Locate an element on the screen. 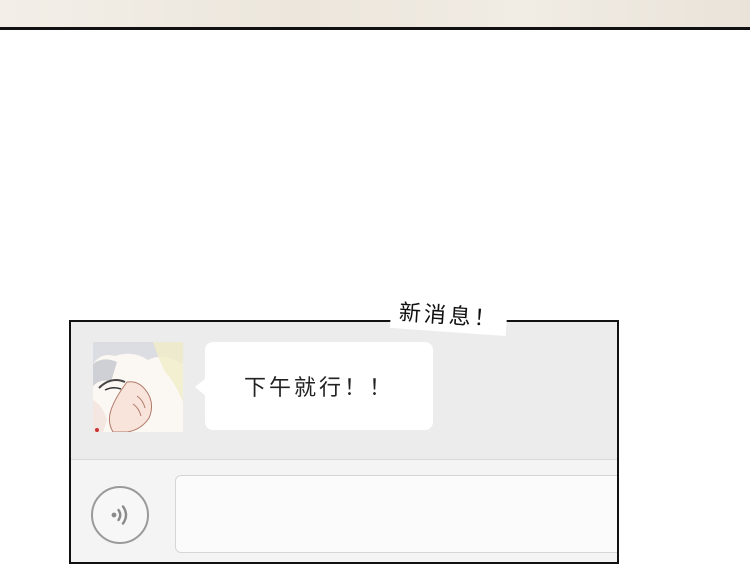 The image size is (750, 586). voice-wave-icon is located at coordinates (119, 515).